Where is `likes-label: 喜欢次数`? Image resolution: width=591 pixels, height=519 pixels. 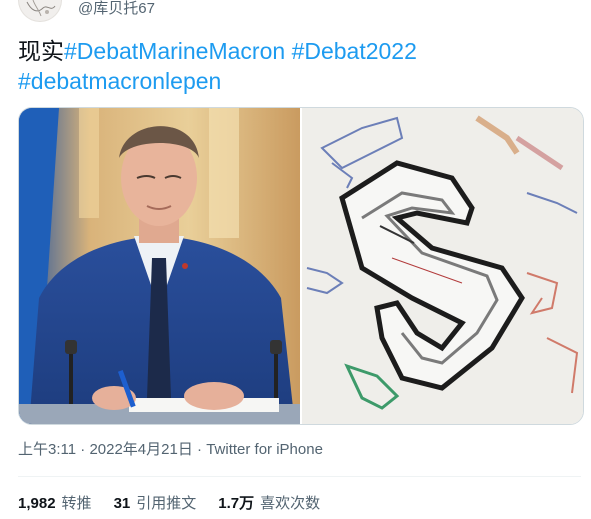 likes-label: 喜欢次数 is located at coordinates (290, 503).